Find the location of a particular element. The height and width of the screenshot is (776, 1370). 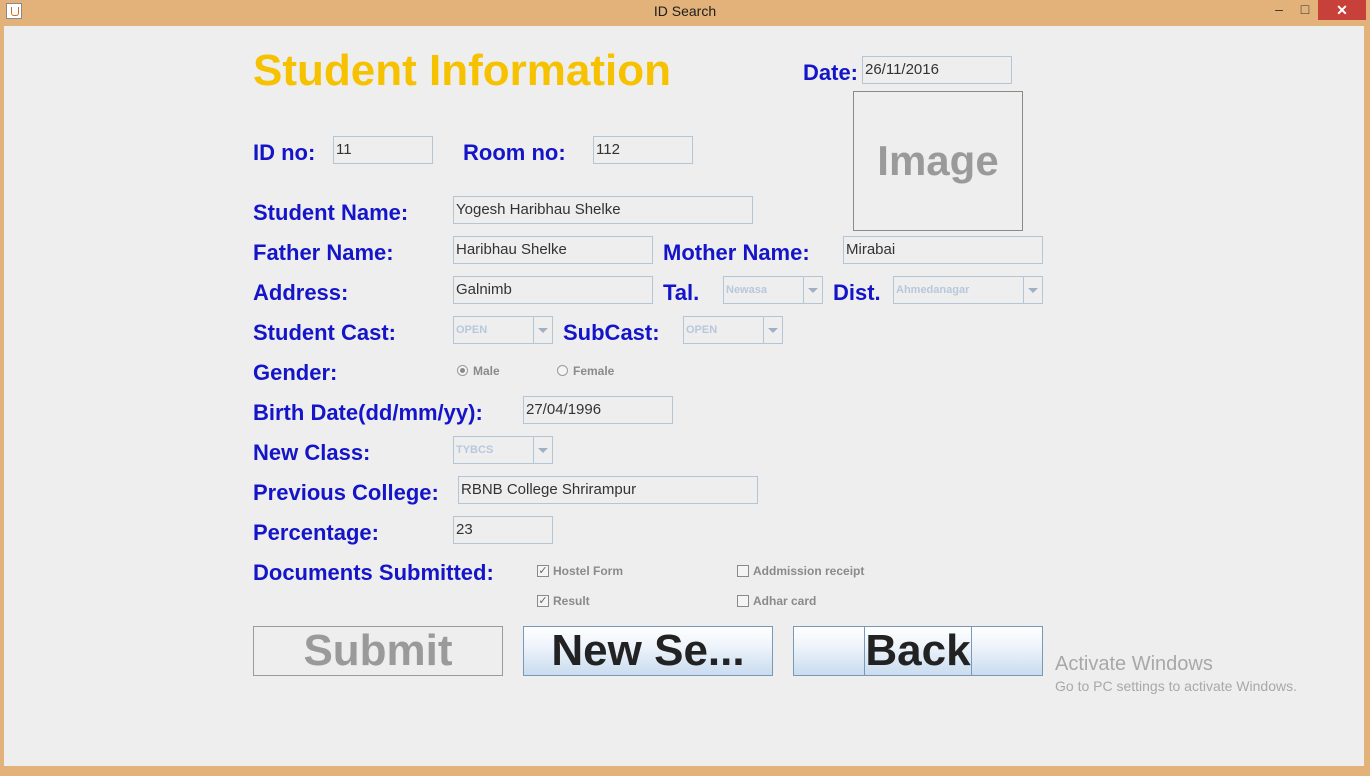

date-field: 26/11/2016 is located at coordinates (937, 70).